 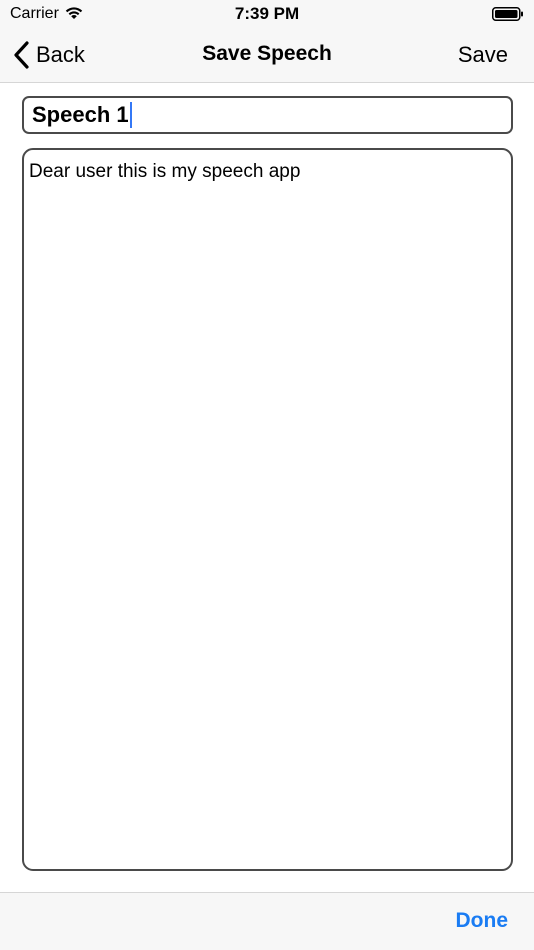 What do you see at coordinates (267, 921) in the screenshot?
I see `bottom-toolbar: Done` at bounding box center [267, 921].